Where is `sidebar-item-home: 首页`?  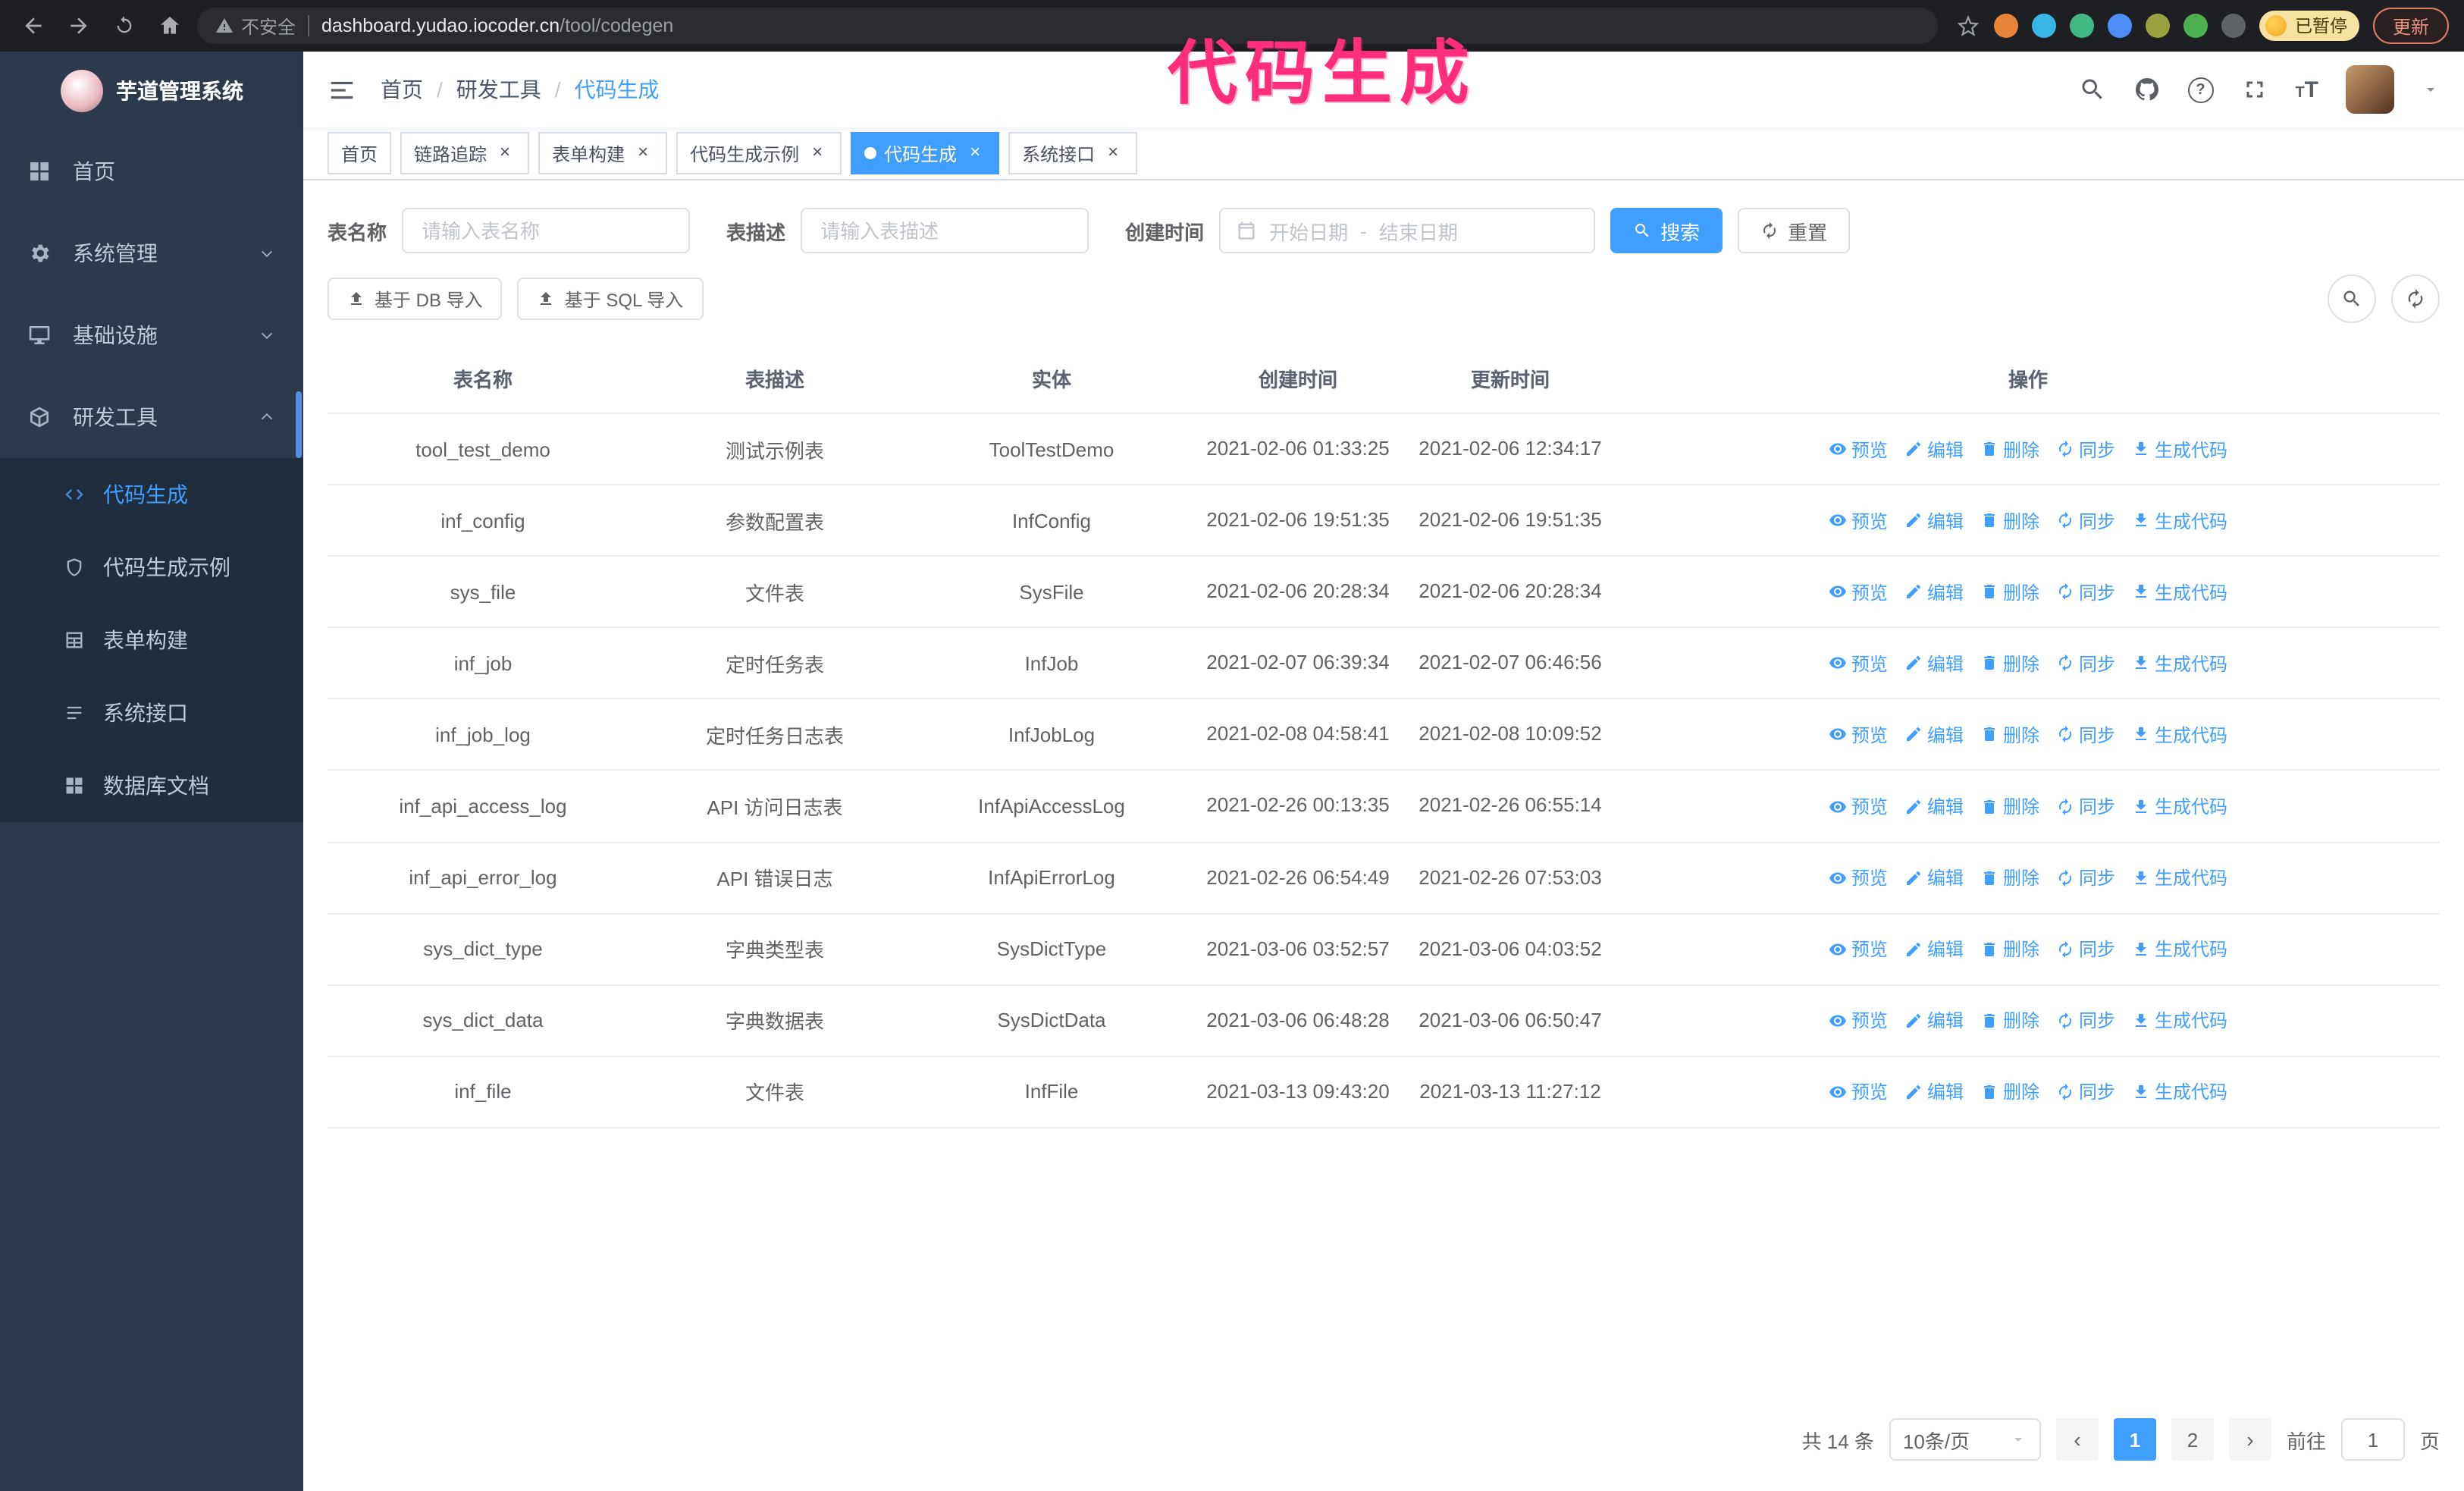 sidebar-item-home: 首页 is located at coordinates (151, 171).